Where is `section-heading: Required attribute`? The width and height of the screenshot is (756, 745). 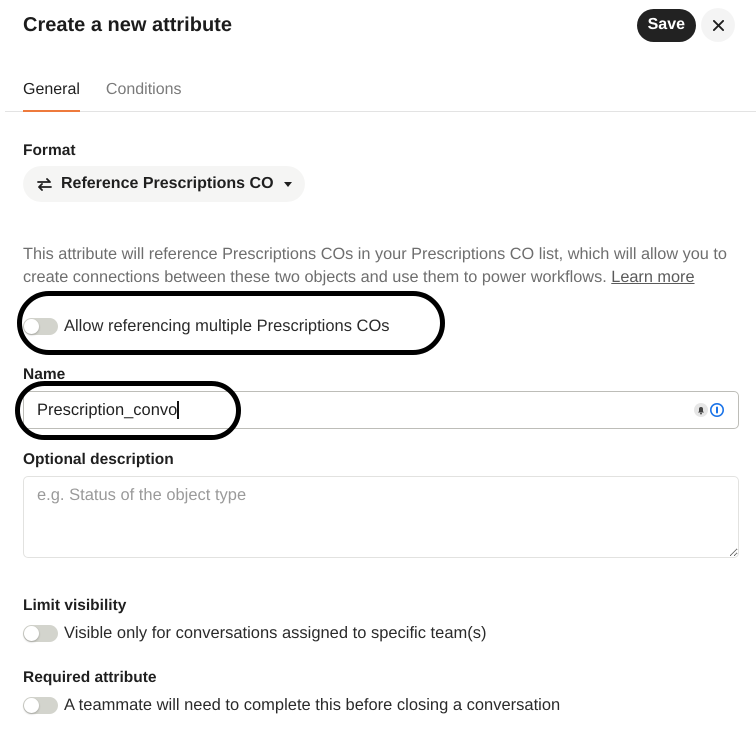
section-heading: Required attribute is located at coordinates (90, 678).